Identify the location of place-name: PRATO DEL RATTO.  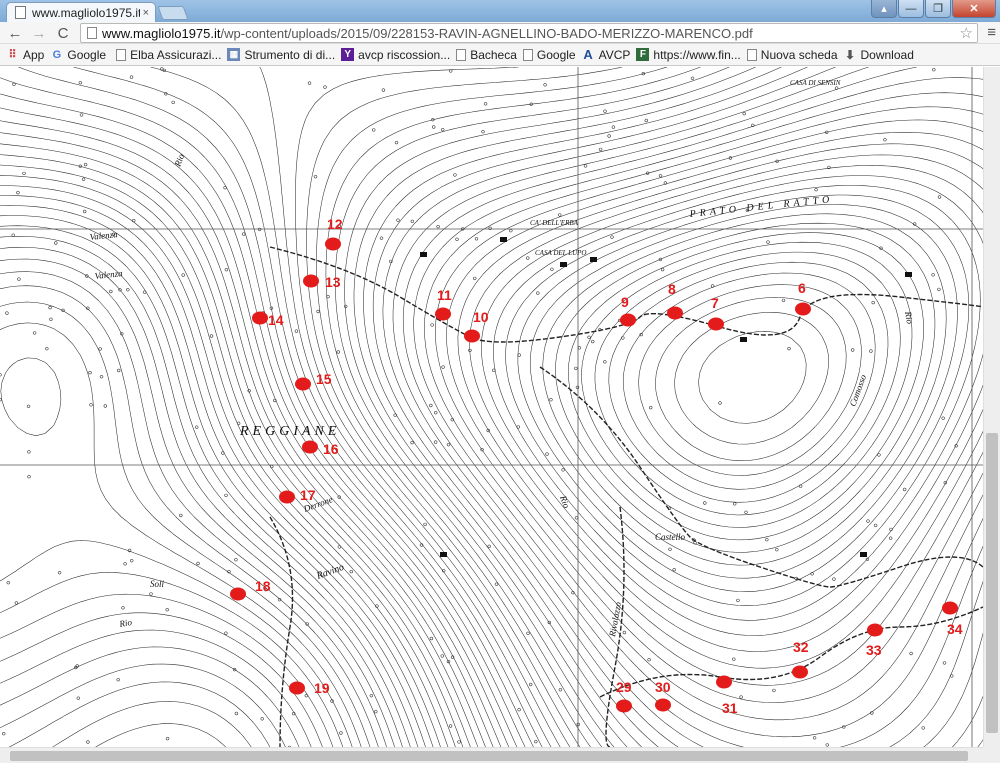
(761, 207).